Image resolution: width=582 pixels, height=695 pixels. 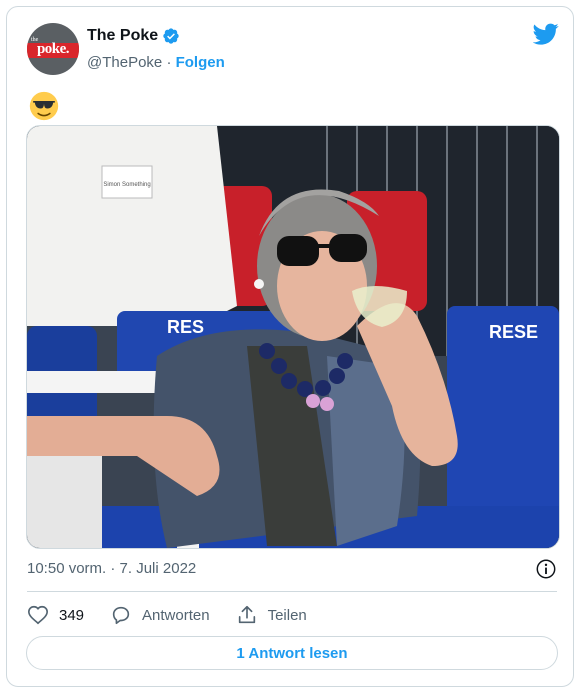 What do you see at coordinates (121, 615) in the screenshot?
I see `speech-bubble-icon` at bounding box center [121, 615].